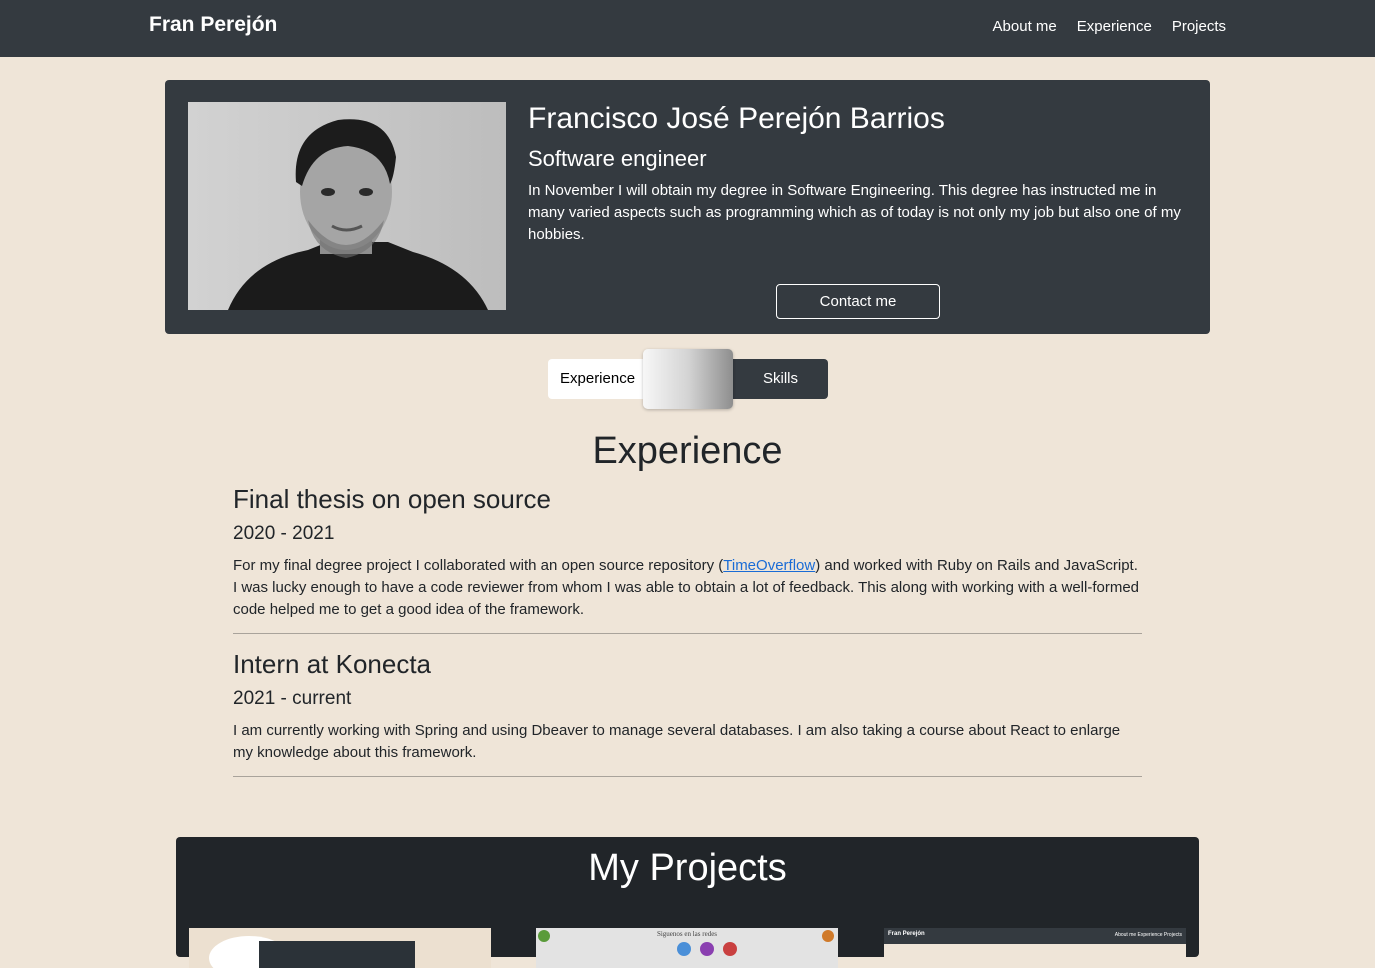 The height and width of the screenshot is (968, 1375). I want to click on profile-portrait-image, so click(347, 206).